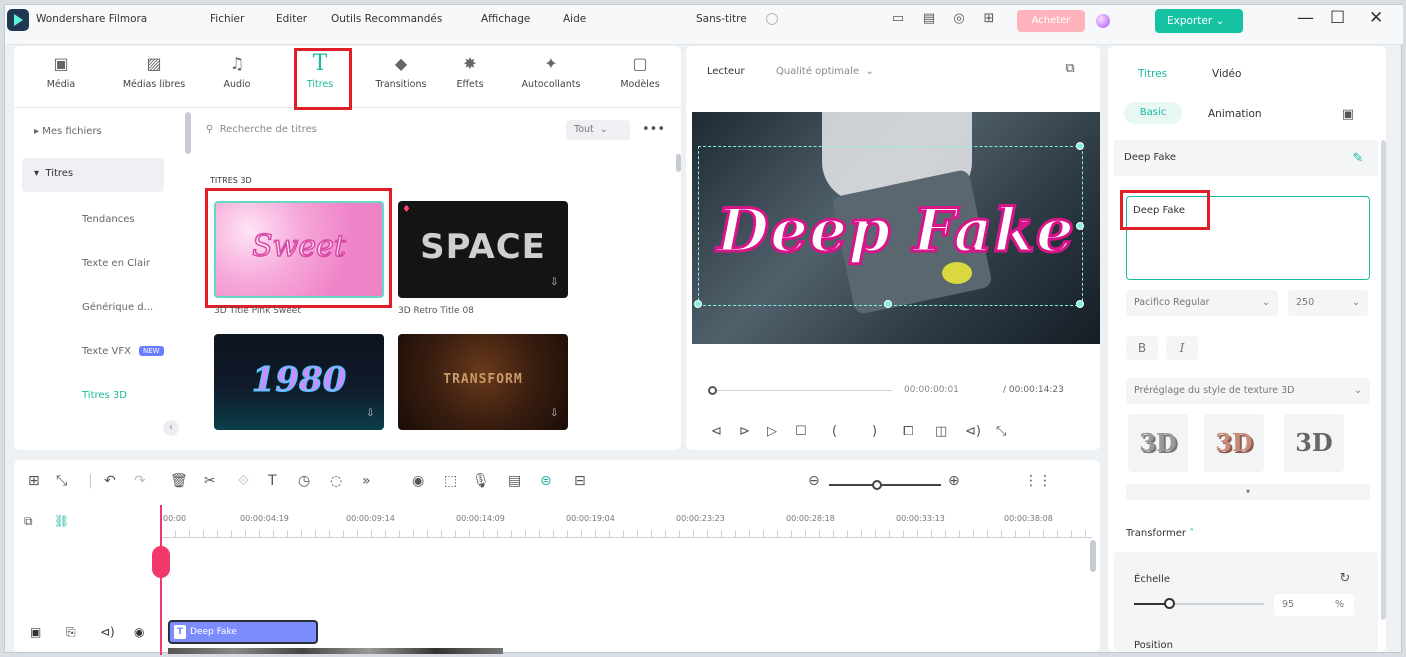  What do you see at coordinates (1191, 533) in the screenshot?
I see `chevron-up-icon: ˄` at bounding box center [1191, 533].